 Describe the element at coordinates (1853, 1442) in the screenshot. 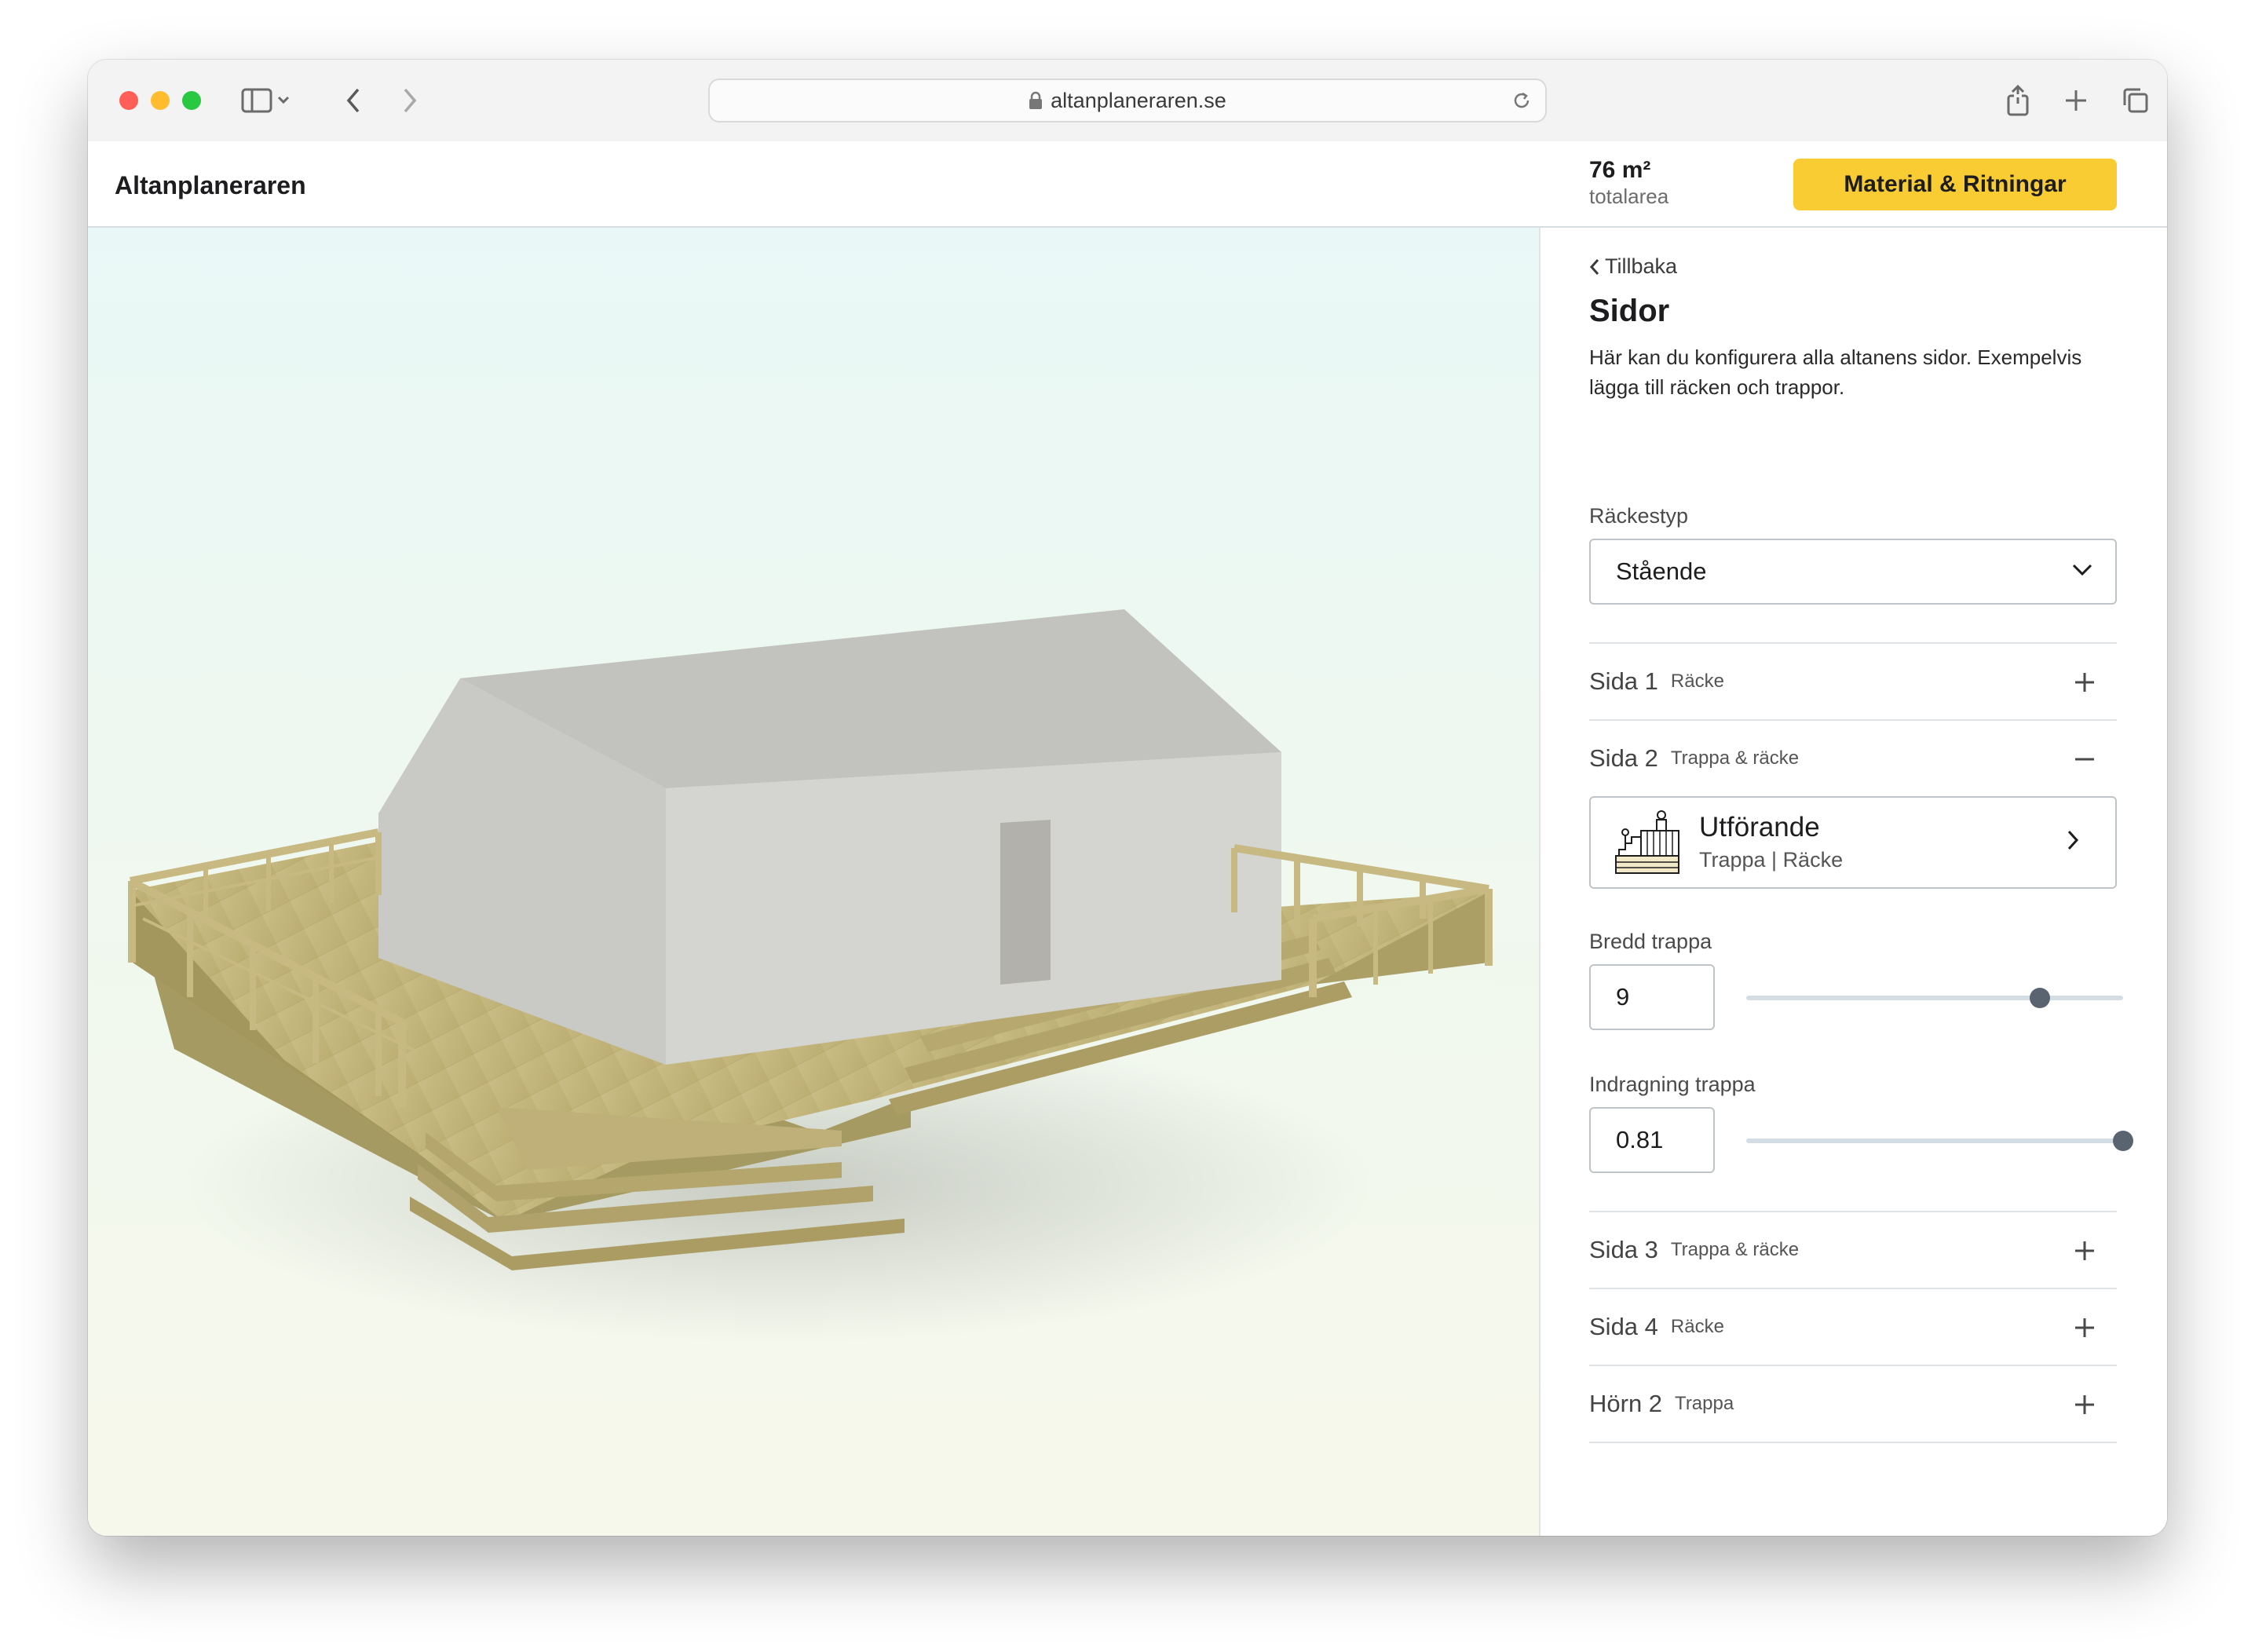

I see `divider` at that location.